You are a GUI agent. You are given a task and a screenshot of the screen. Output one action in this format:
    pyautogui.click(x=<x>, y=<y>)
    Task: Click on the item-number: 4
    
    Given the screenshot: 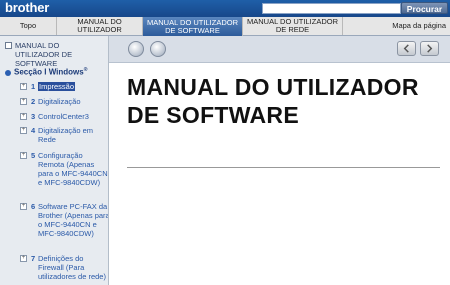 What is the action you would take?
    pyautogui.click(x=33, y=130)
    